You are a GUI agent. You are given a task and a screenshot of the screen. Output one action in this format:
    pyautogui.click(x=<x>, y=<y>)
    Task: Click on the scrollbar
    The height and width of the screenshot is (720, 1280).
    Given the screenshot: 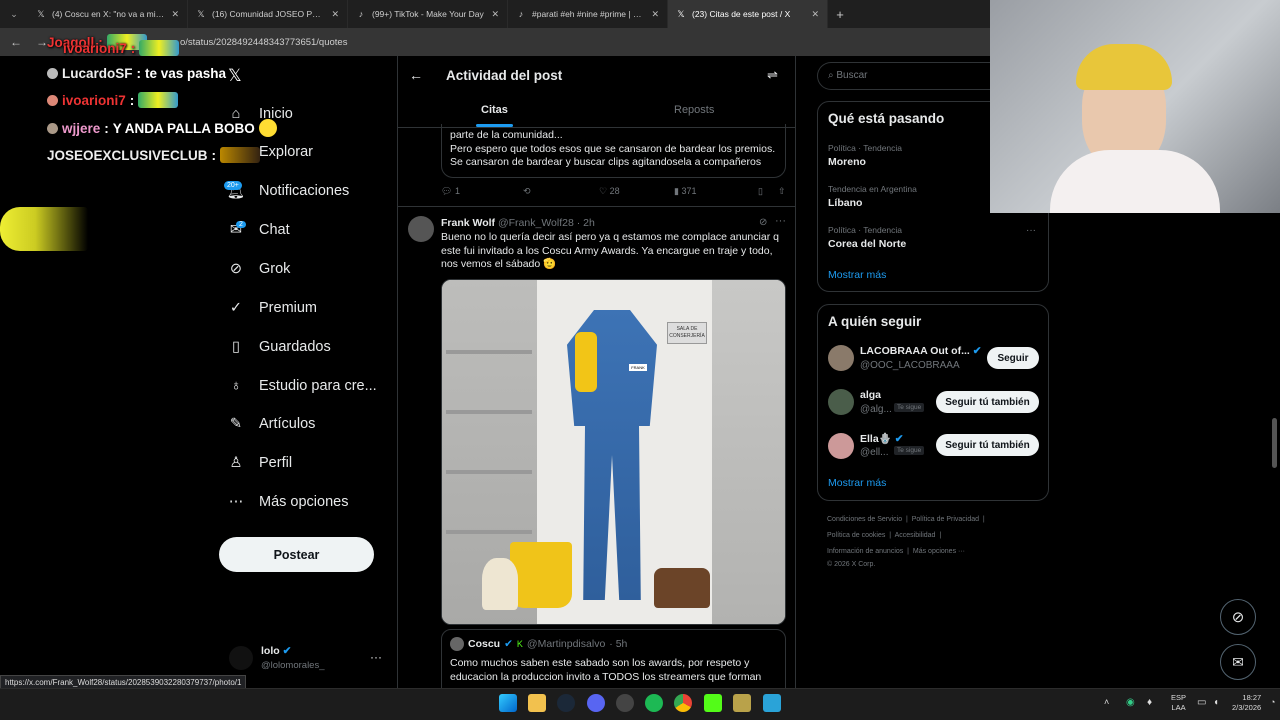 What is the action you would take?
    pyautogui.click(x=1274, y=443)
    